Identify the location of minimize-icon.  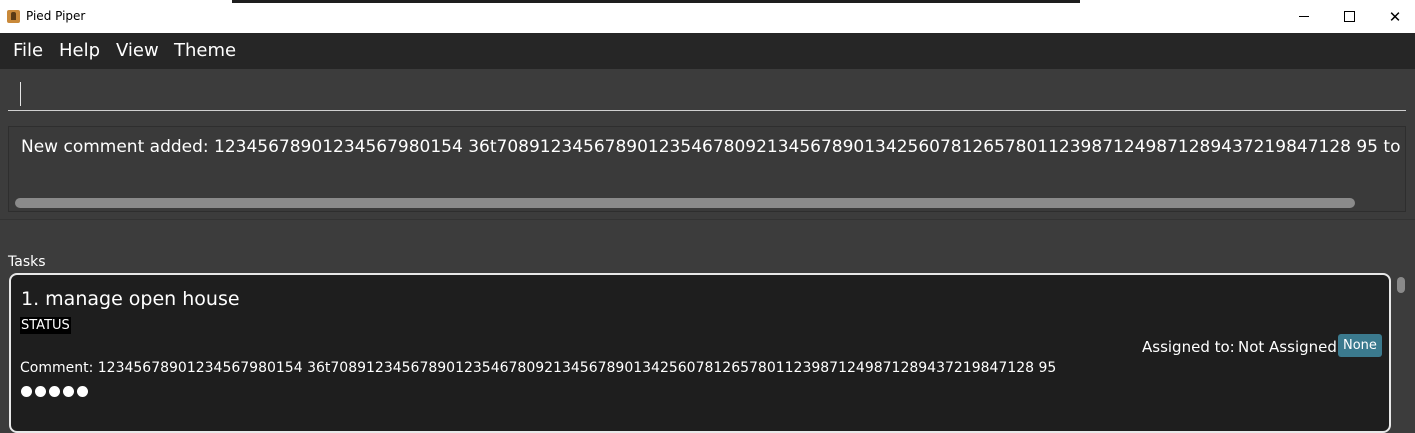
(1304, 16).